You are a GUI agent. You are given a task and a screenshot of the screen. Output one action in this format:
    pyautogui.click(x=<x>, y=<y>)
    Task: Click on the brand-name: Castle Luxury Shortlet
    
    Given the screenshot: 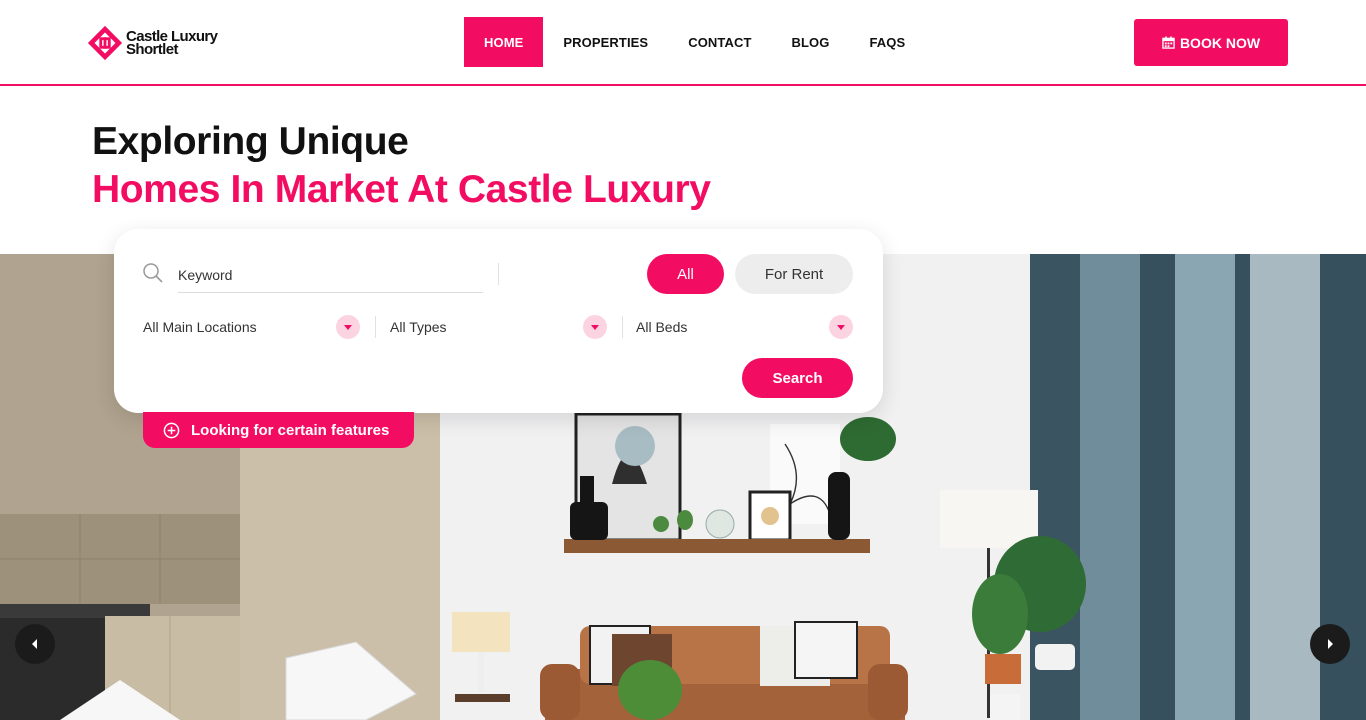 What is the action you would take?
    pyautogui.click(x=172, y=43)
    